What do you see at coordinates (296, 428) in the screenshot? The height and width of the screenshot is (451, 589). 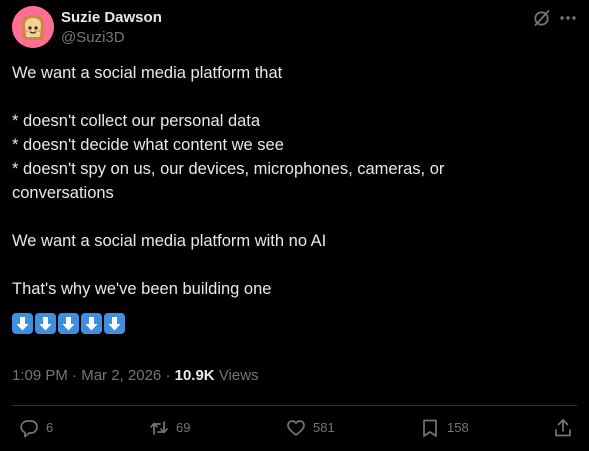 I see `heart-icon` at bounding box center [296, 428].